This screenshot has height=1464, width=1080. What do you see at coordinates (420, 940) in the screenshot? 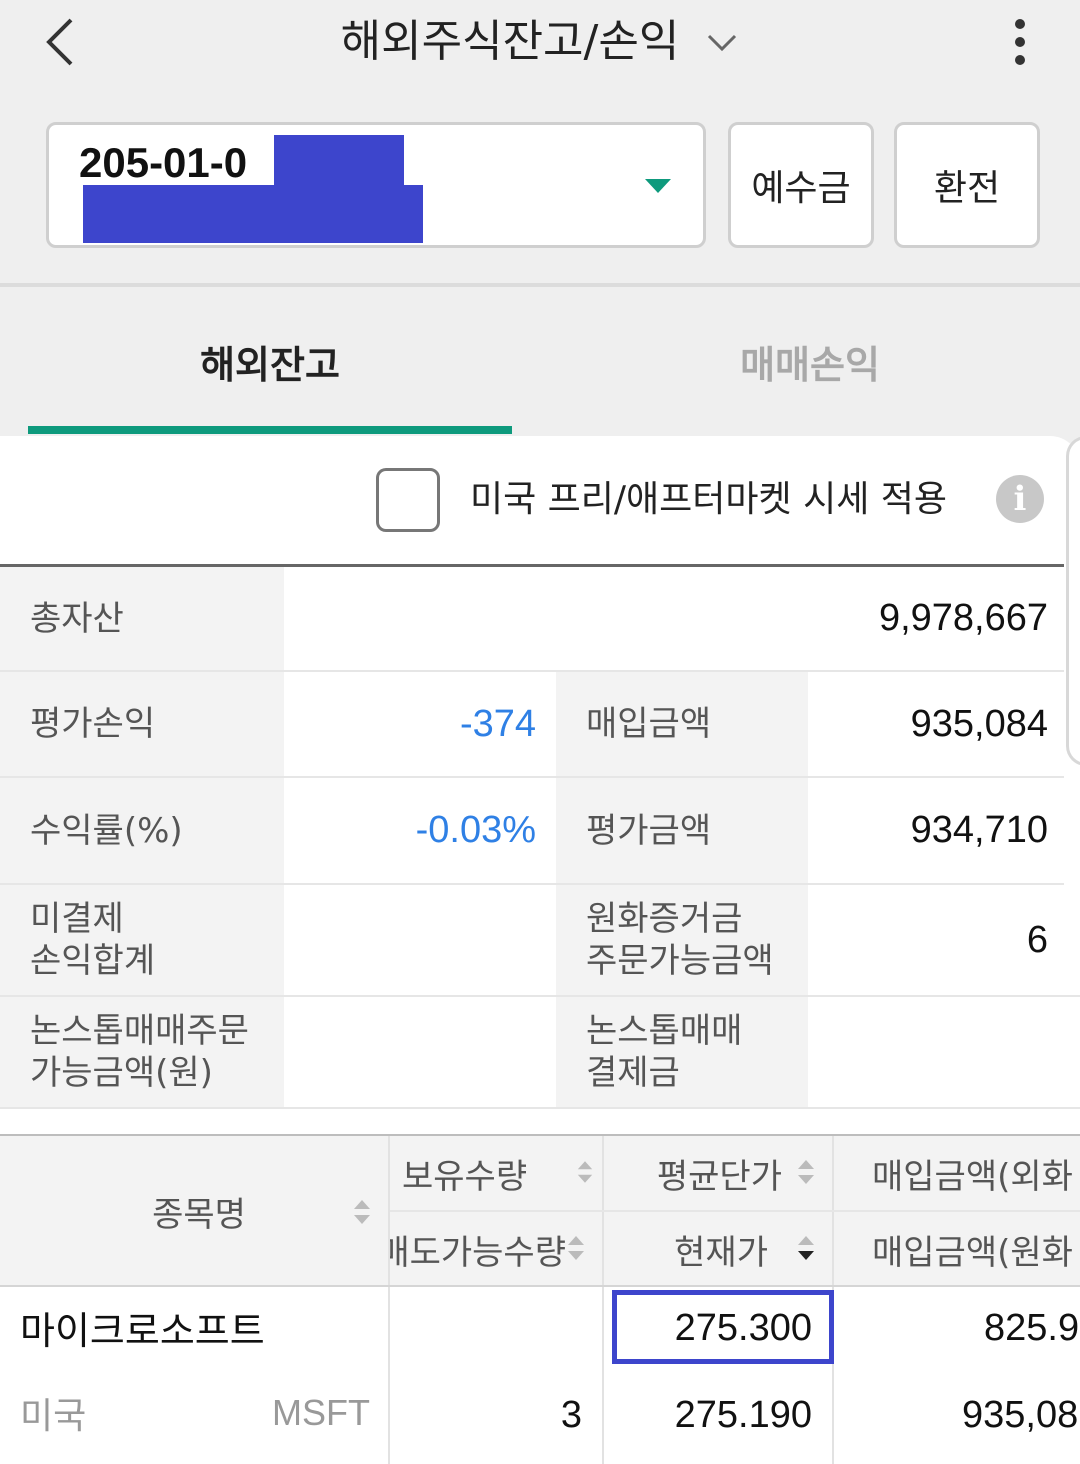
I see `unsettled-pl-value` at bounding box center [420, 940].